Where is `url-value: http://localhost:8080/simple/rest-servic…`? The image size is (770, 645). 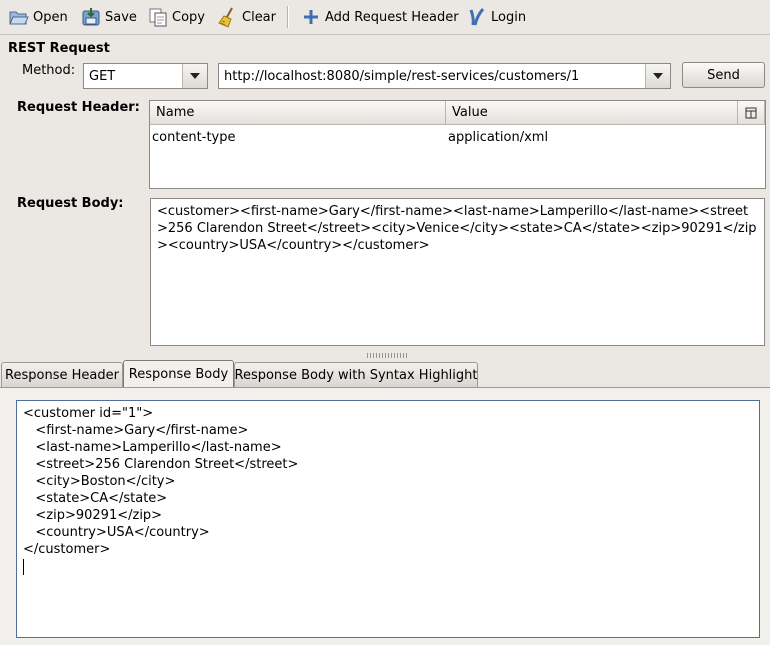 url-value: http://localhost:8080/simple/rest-servic… is located at coordinates (402, 76).